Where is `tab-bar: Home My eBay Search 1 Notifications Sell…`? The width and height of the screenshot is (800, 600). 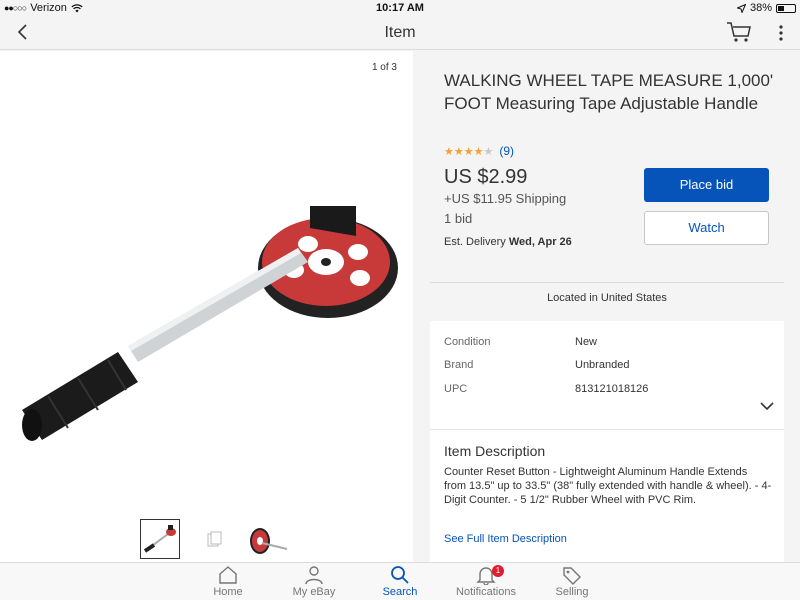 tab-bar: Home My eBay Search 1 Notifications Sell… is located at coordinates (400, 581).